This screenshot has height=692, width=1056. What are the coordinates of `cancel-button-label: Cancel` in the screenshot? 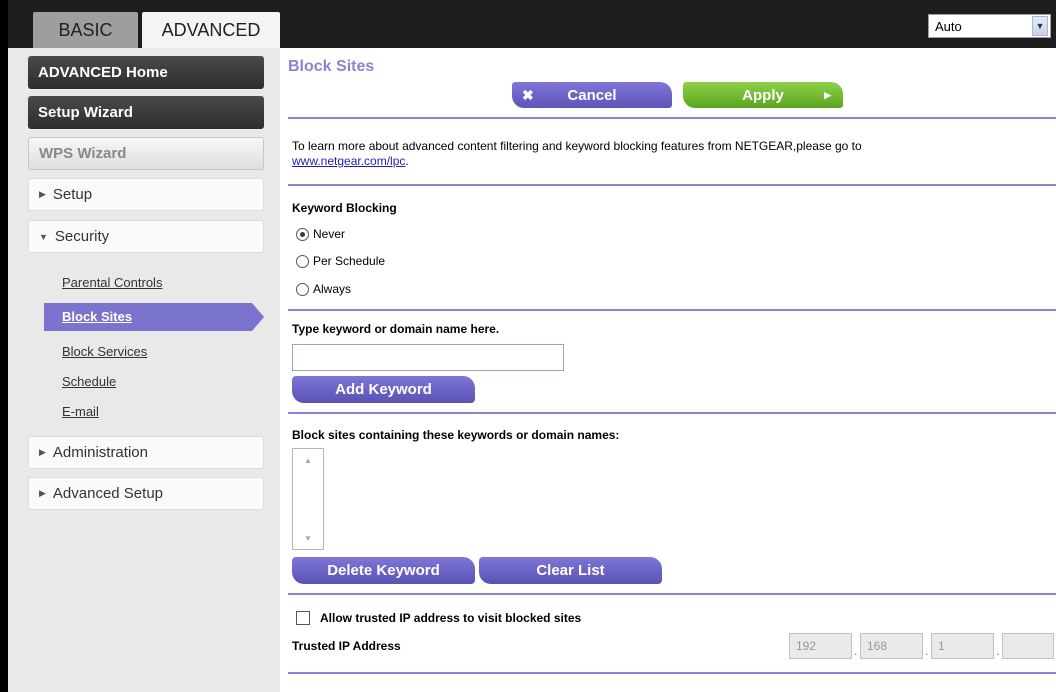 It's located at (592, 95).